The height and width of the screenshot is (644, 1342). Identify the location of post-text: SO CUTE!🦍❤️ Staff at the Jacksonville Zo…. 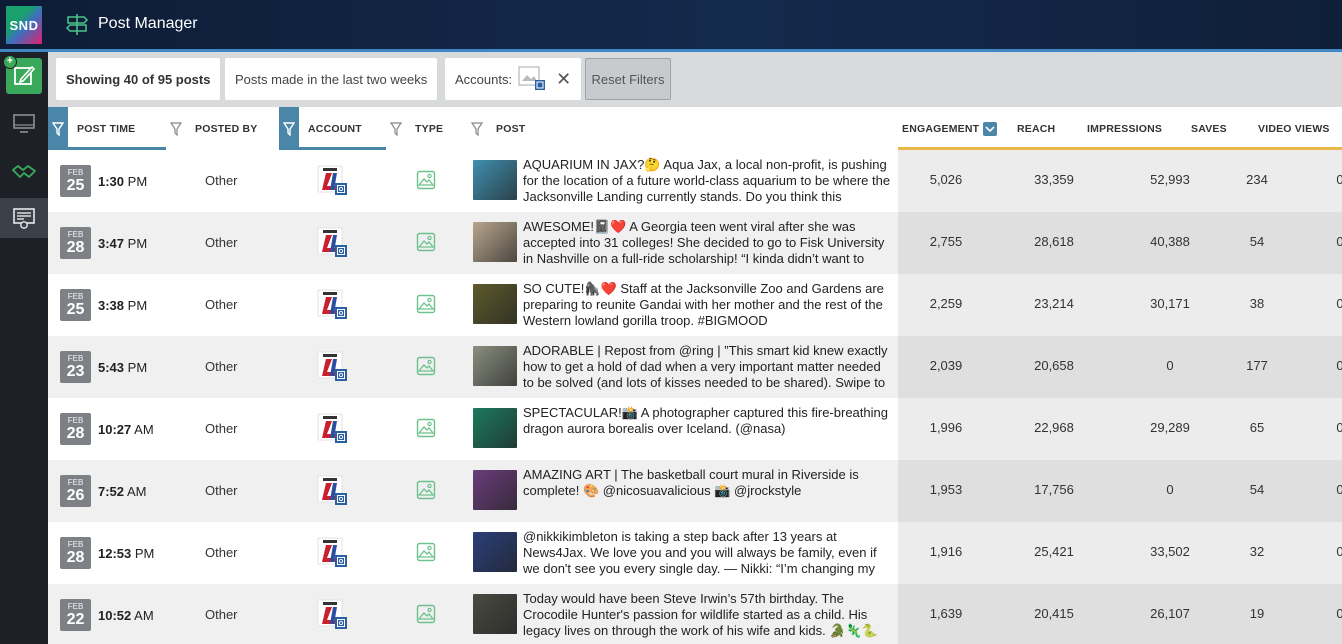
(709, 305).